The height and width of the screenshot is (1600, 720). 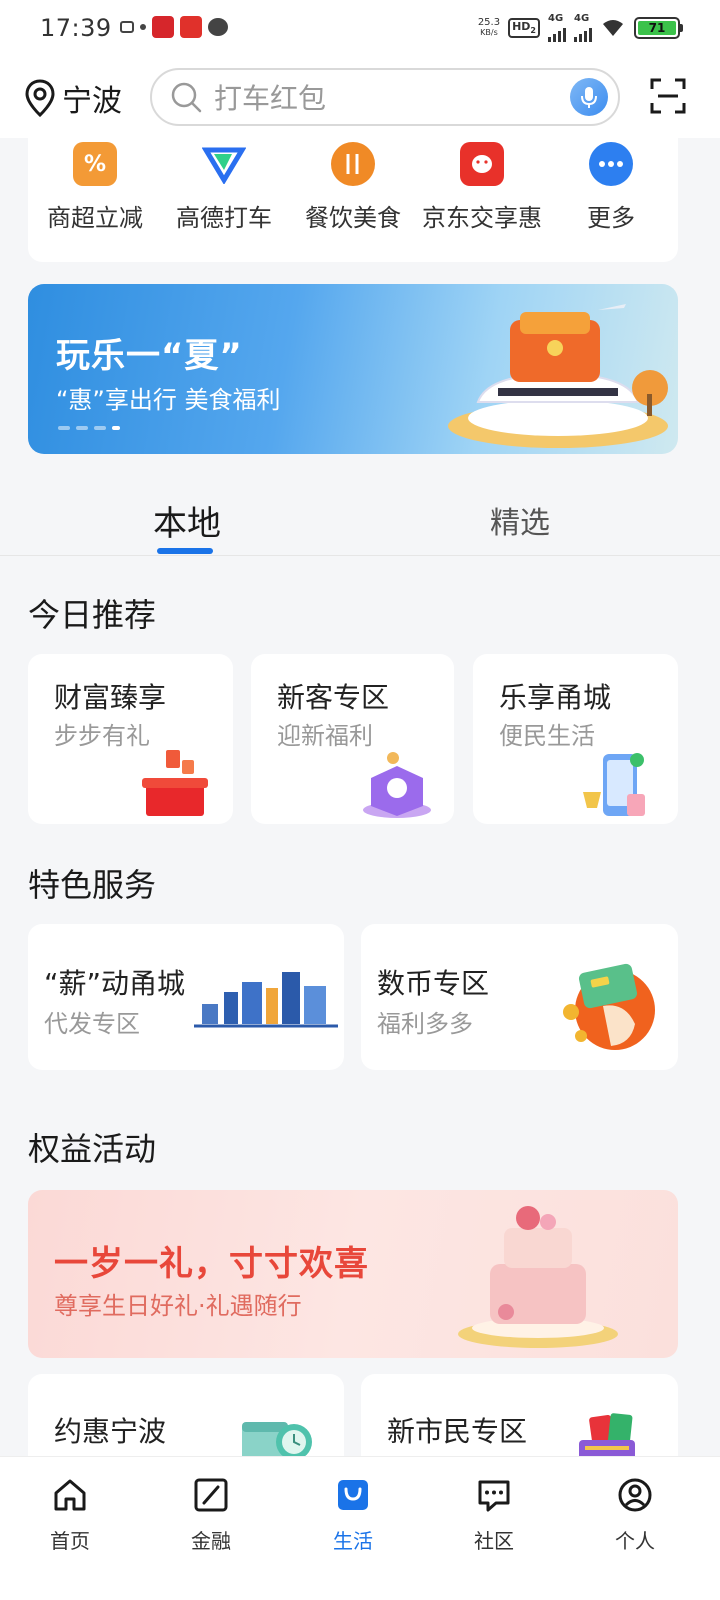 I want to click on nav-community: 社区, so click(x=494, y=1514).